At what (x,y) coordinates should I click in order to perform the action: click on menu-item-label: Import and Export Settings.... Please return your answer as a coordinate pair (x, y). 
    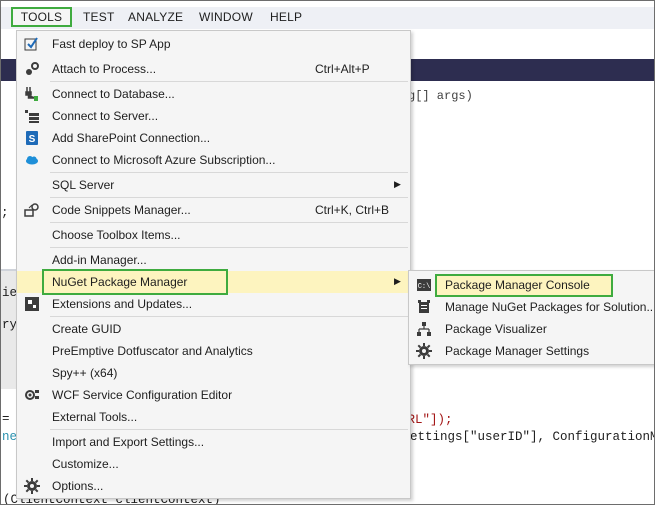
    Looking at the image, I should click on (128, 442).